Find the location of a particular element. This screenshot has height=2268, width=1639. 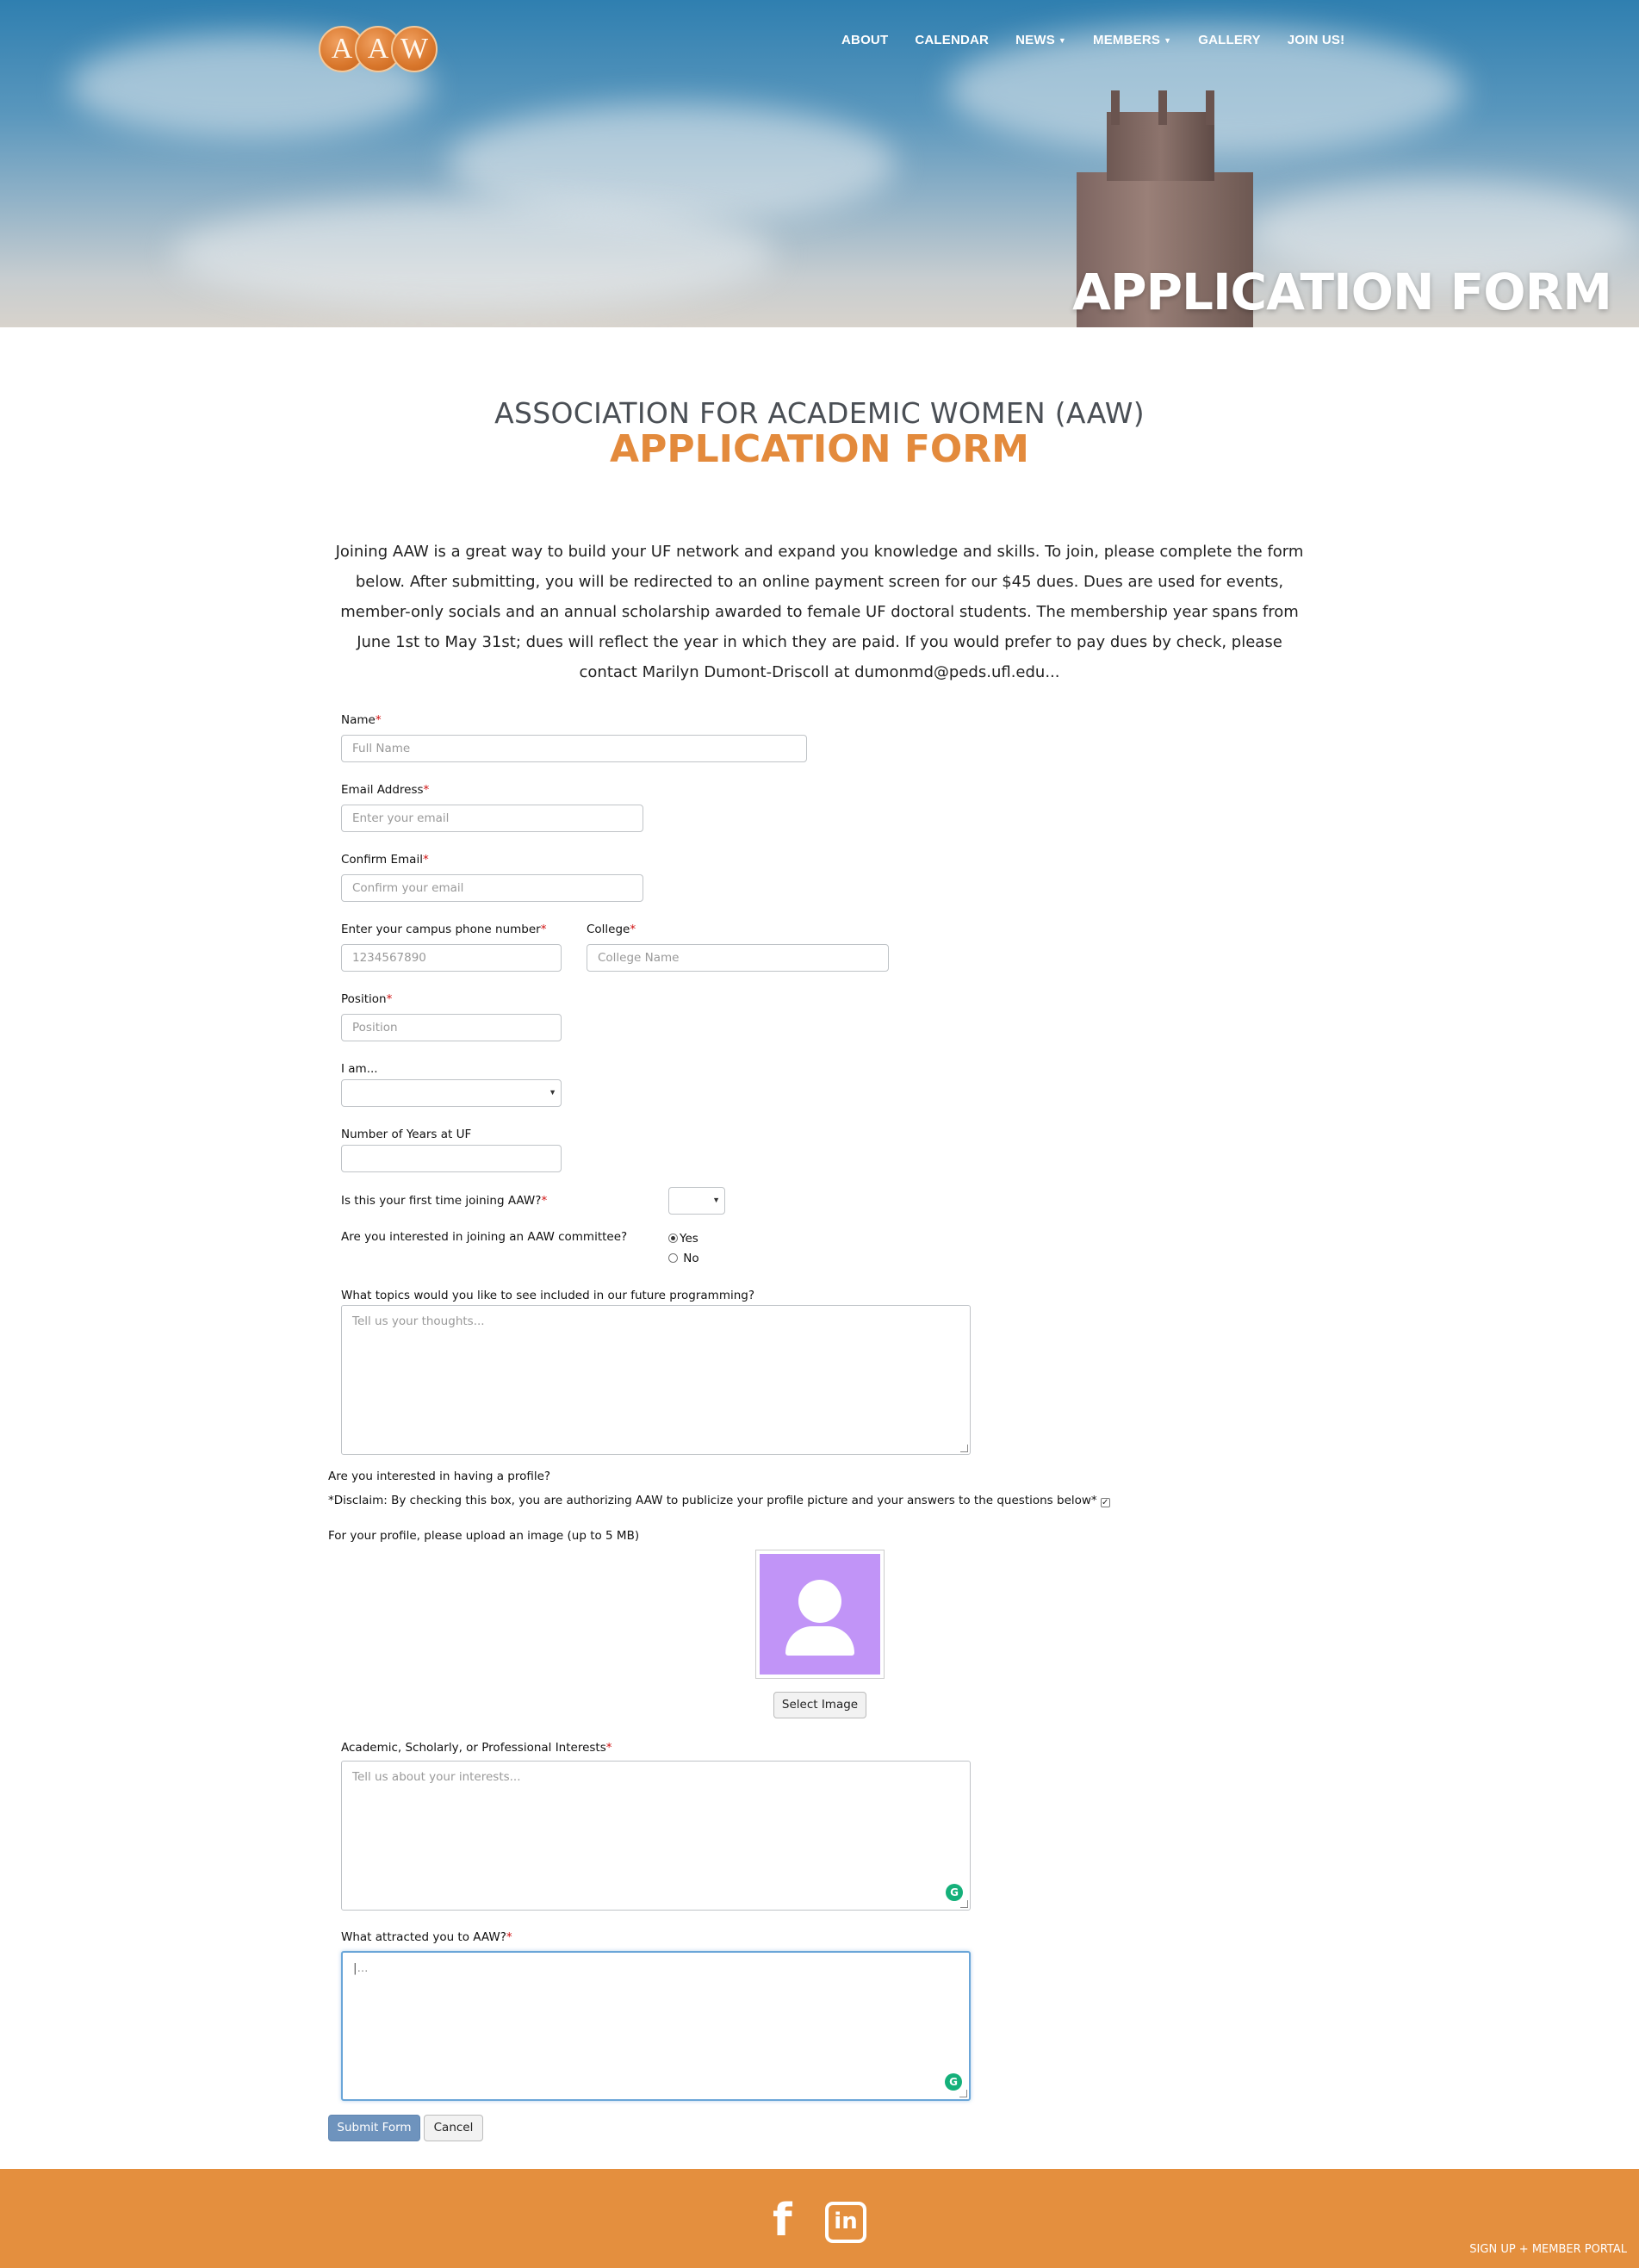

nav-item-join-us: JOIN US! is located at coordinates (1316, 40).